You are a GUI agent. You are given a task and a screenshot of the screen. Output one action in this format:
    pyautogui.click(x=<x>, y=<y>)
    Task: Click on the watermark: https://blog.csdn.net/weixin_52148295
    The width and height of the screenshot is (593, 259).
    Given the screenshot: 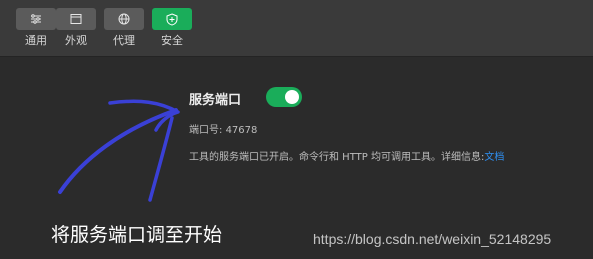 What is the action you would take?
    pyautogui.click(x=432, y=239)
    